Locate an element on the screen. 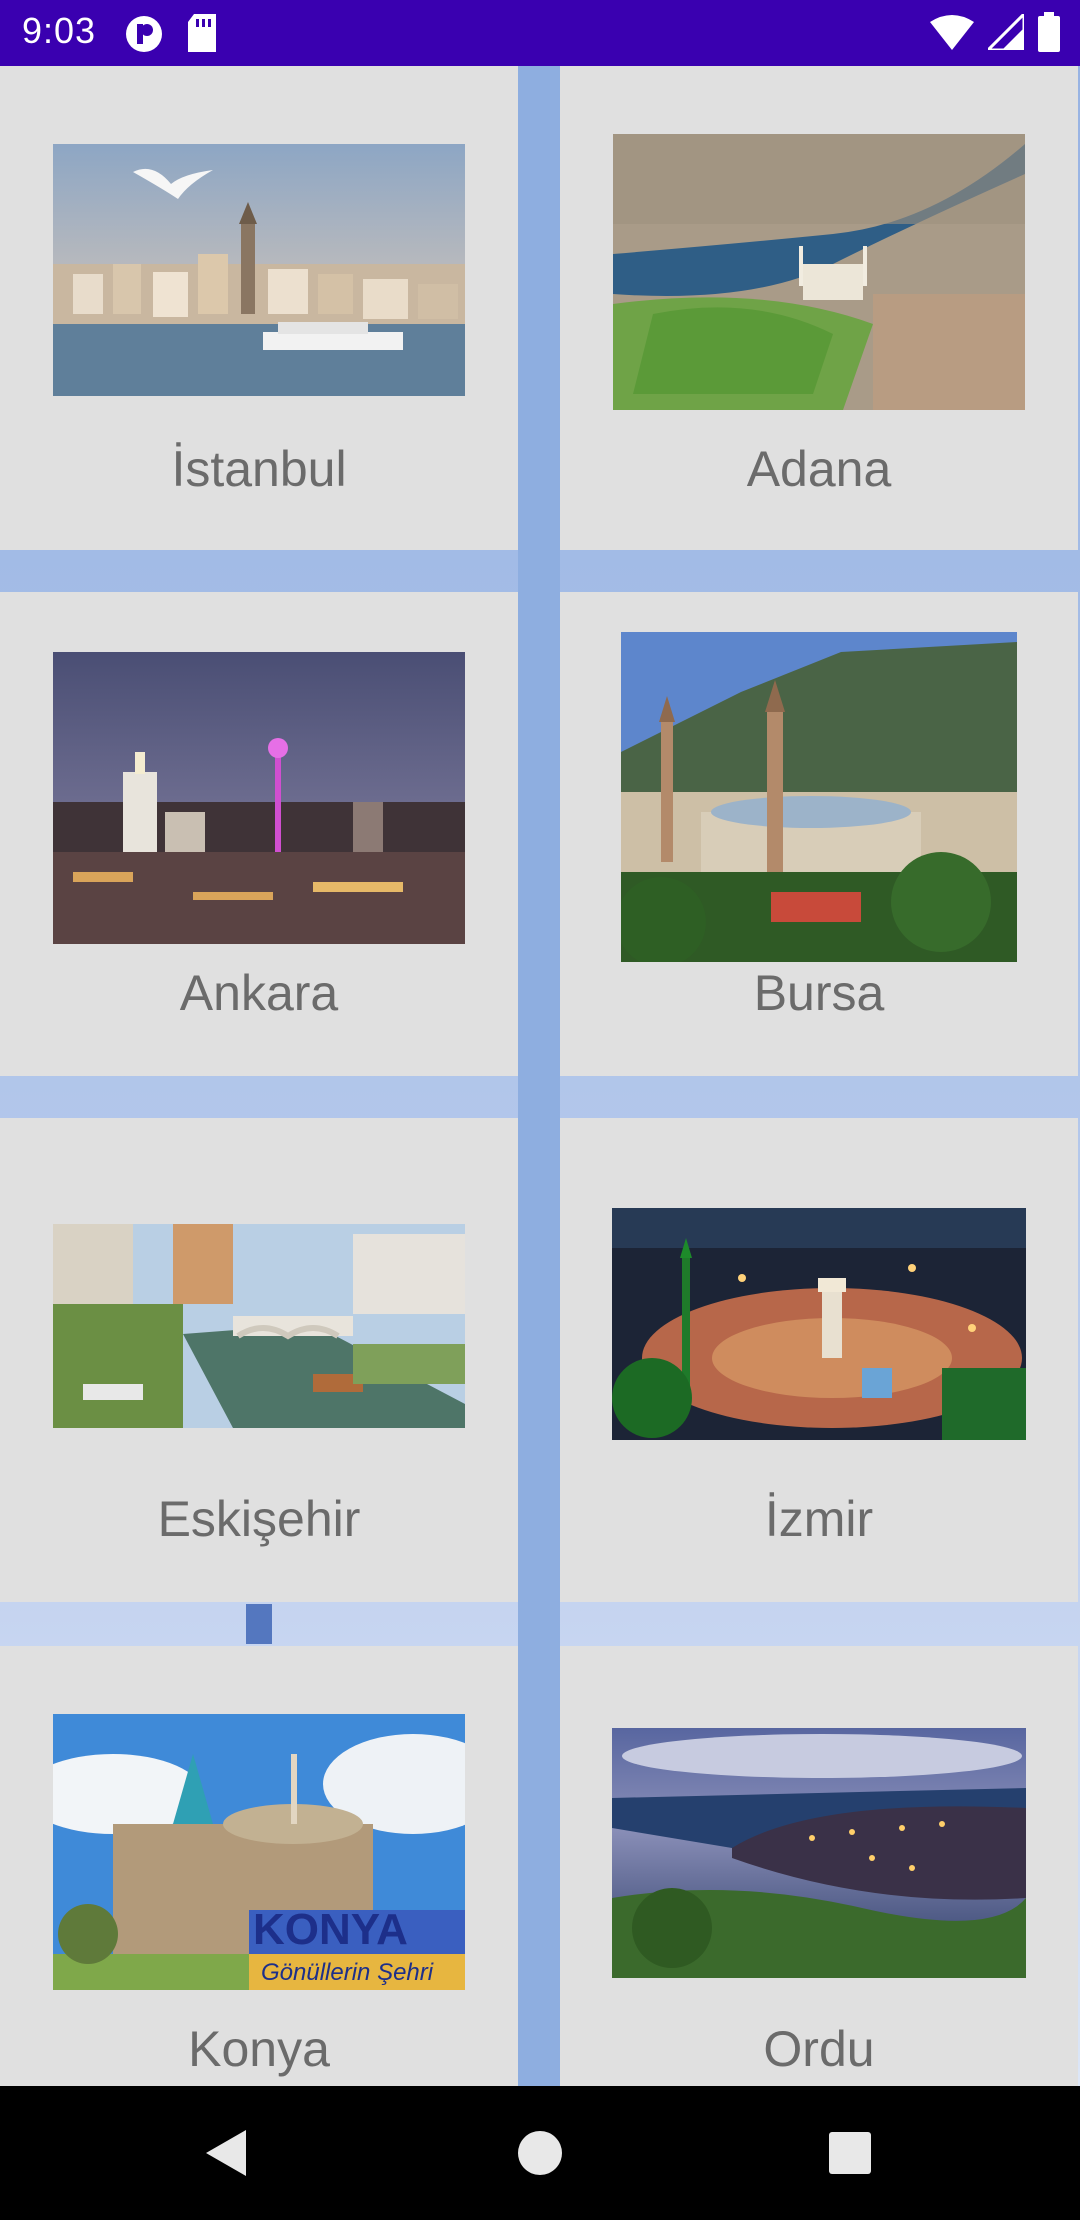 This screenshot has width=1080, height=2220. home-icon is located at coordinates (540, 2153).